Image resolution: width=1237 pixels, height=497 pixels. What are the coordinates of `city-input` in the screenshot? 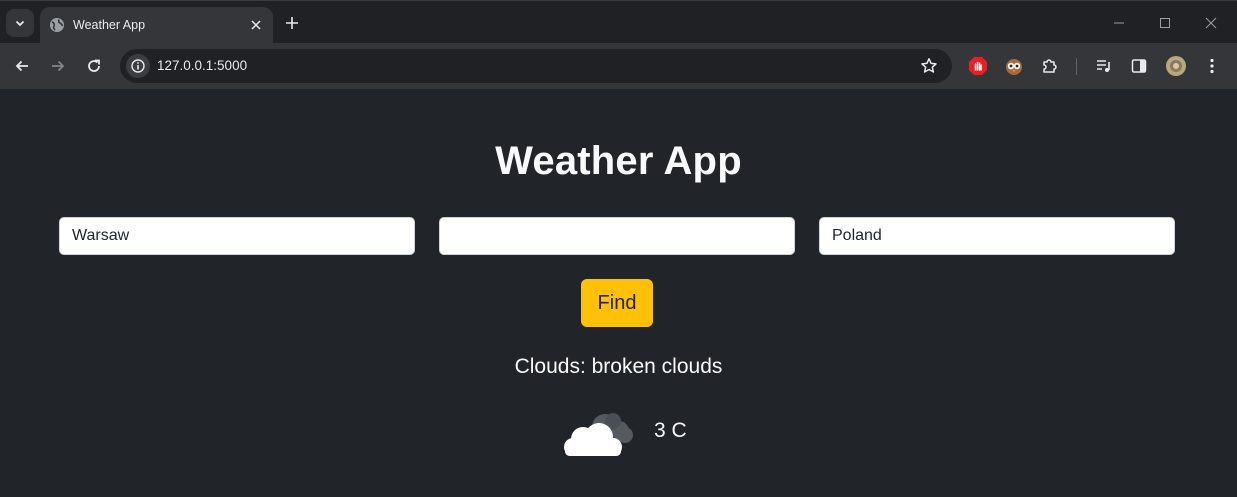 It's located at (237, 236).